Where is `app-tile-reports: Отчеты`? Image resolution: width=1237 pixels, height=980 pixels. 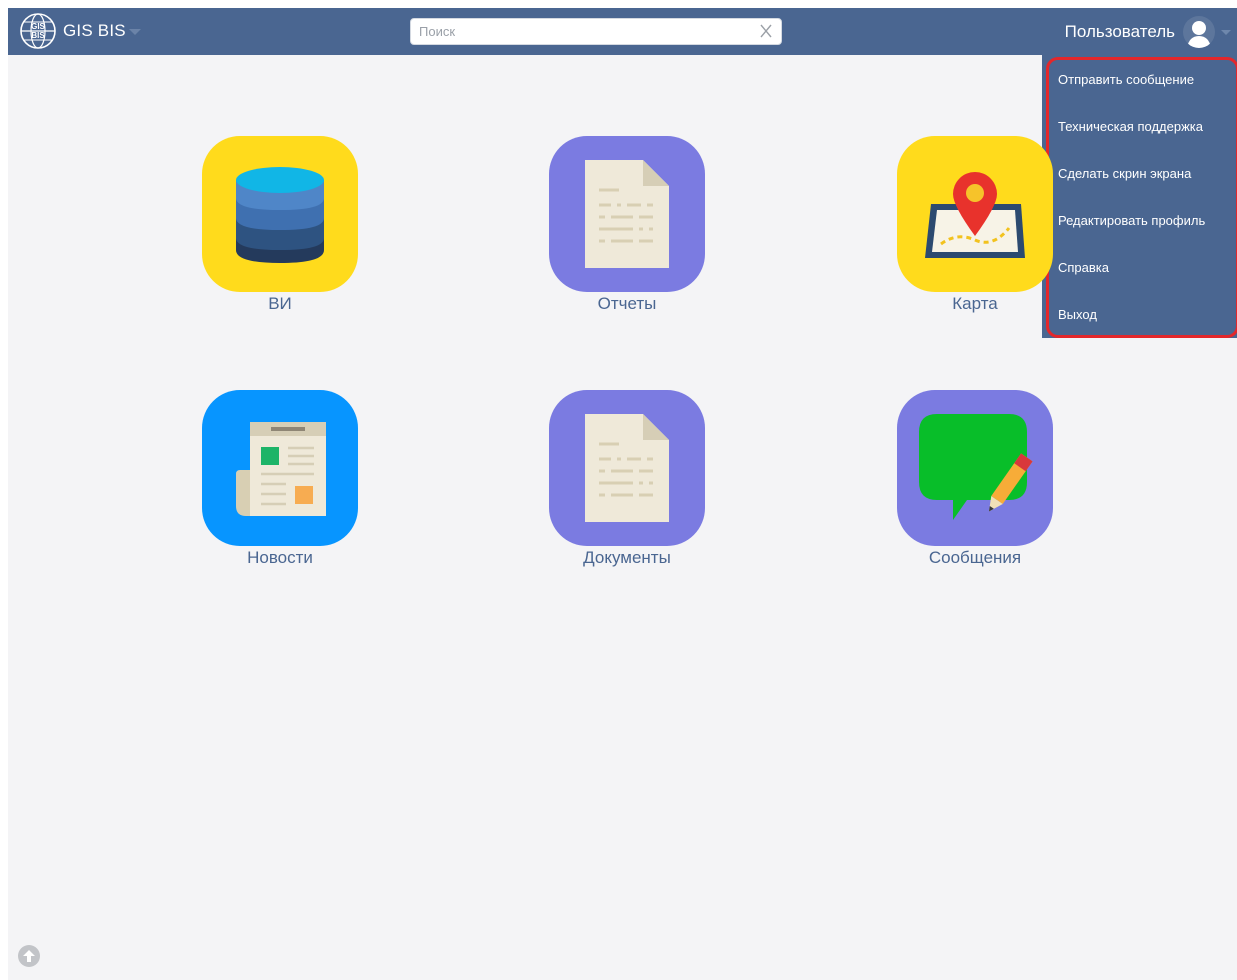 app-tile-reports: Отчеты is located at coordinates (627, 225).